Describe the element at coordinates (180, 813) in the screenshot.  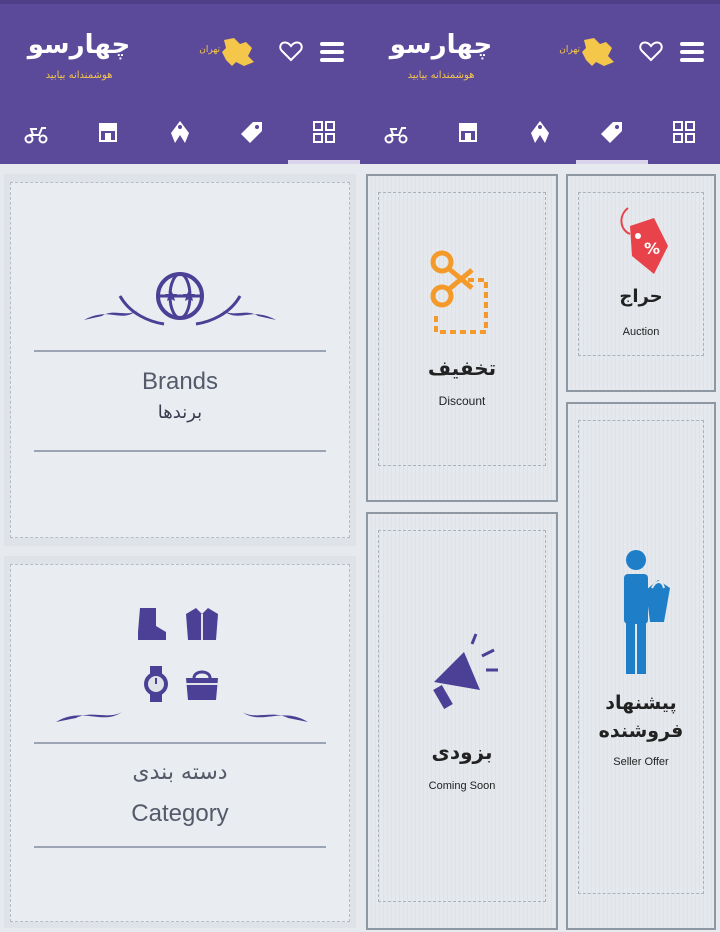
I see `category-title-en: Category` at that location.